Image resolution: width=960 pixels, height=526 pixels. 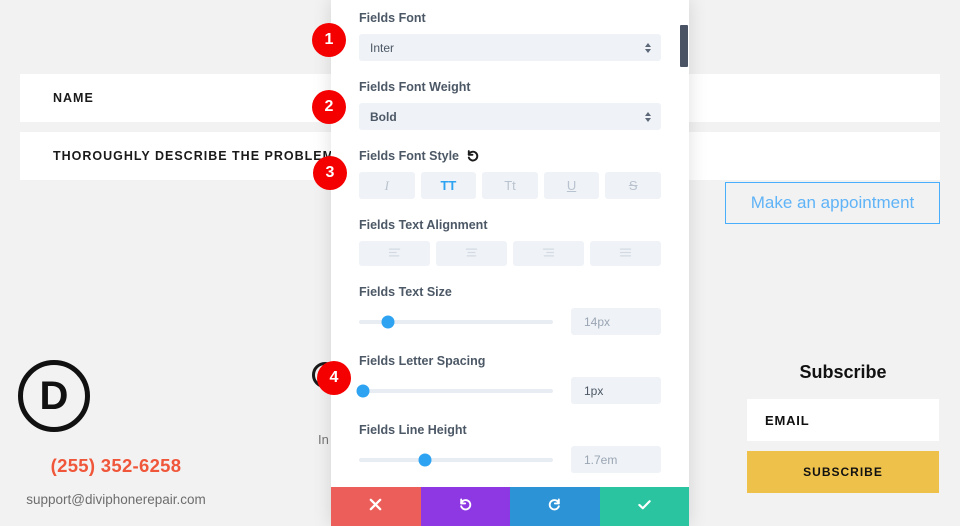 I want to click on label-fields-font: Fields Font, so click(x=392, y=18).